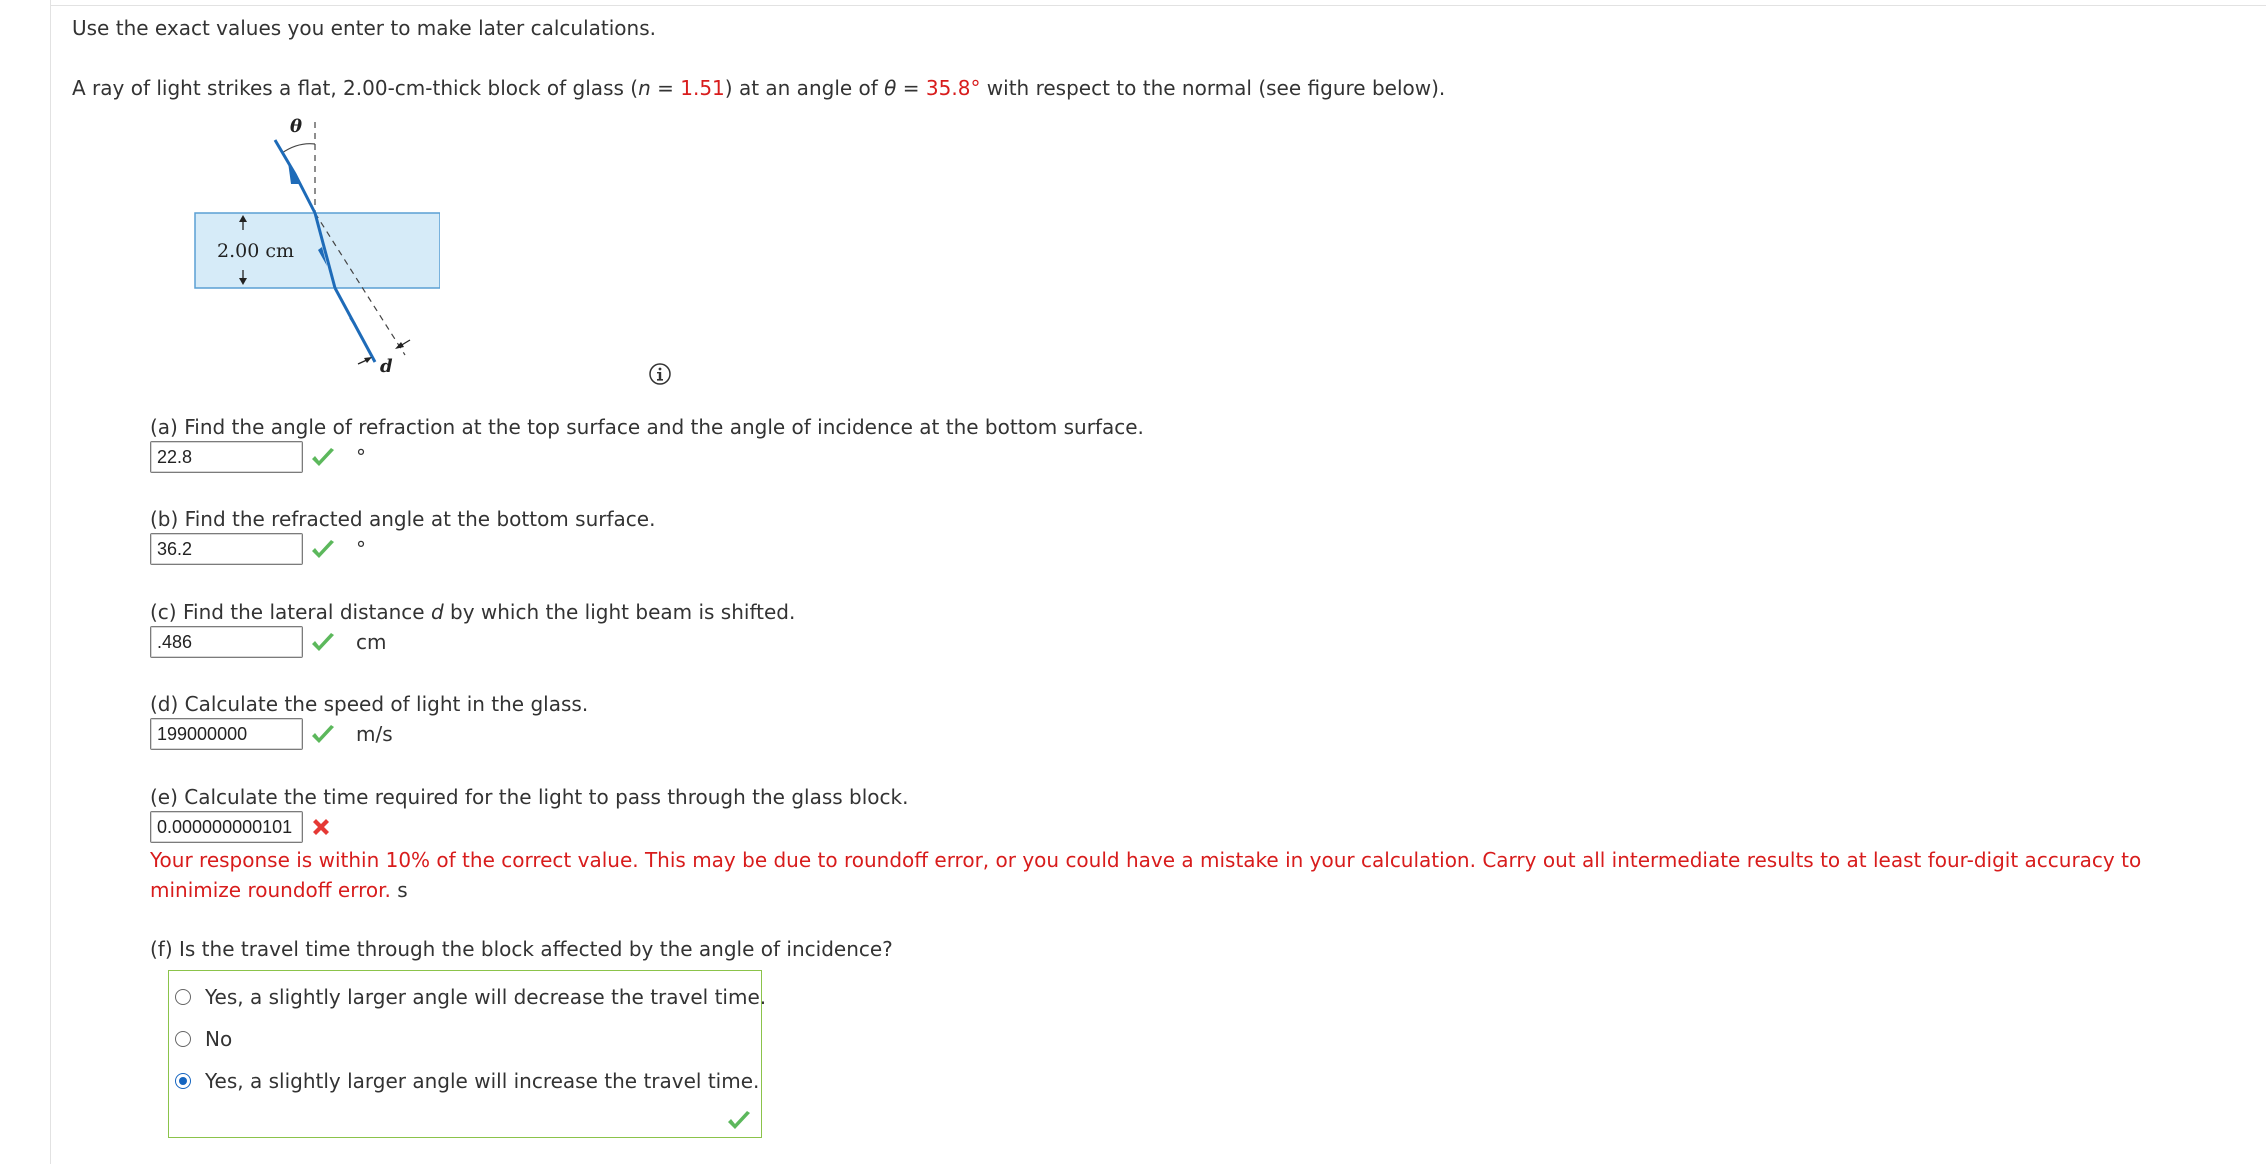  Describe the element at coordinates (219, 1039) in the screenshot. I see `choice-label: No` at that location.